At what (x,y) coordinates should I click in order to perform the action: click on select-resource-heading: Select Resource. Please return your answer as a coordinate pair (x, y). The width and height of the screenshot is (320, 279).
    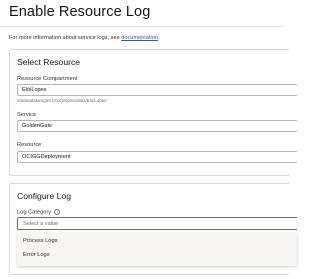
    Looking at the image, I should click on (49, 62).